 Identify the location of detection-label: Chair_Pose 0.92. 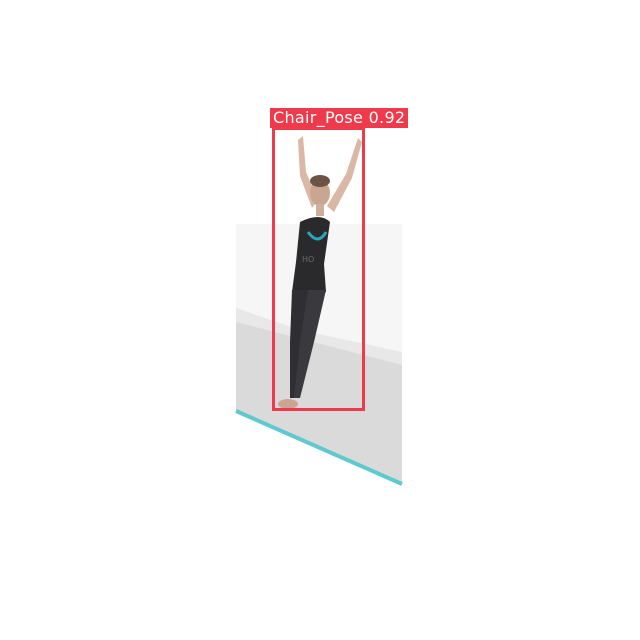
(339, 118).